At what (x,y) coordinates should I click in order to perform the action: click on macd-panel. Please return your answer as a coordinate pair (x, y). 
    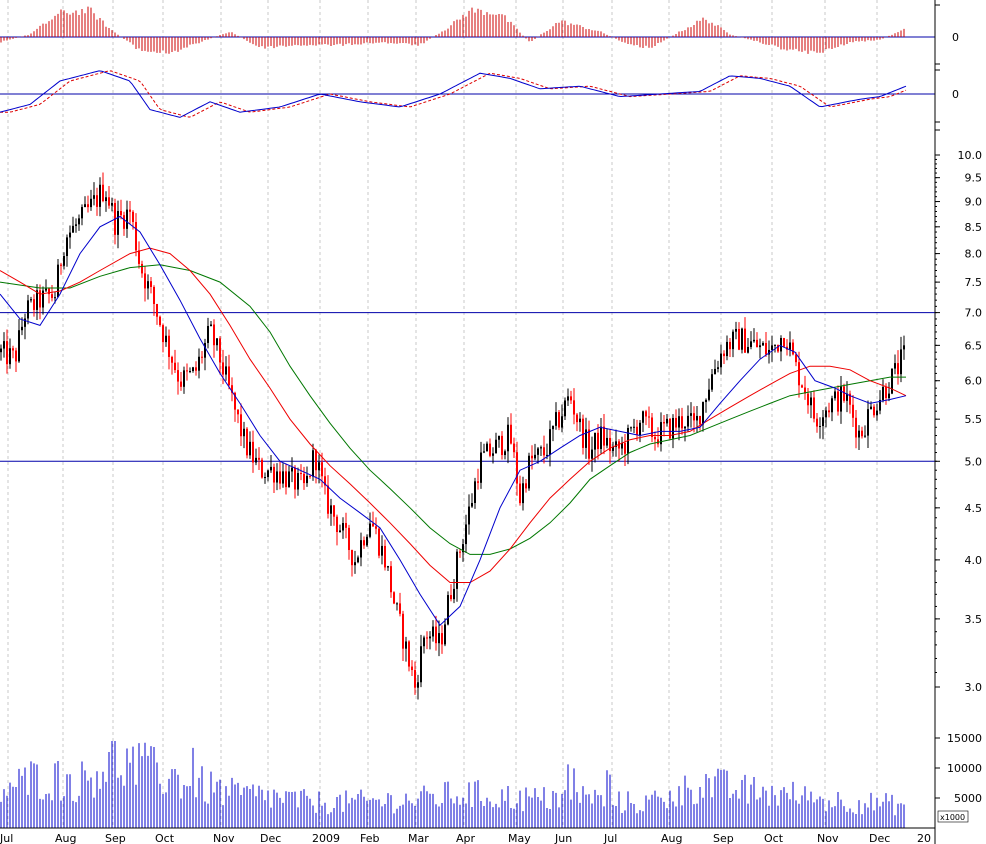
    Looking at the image, I should click on (467, 30).